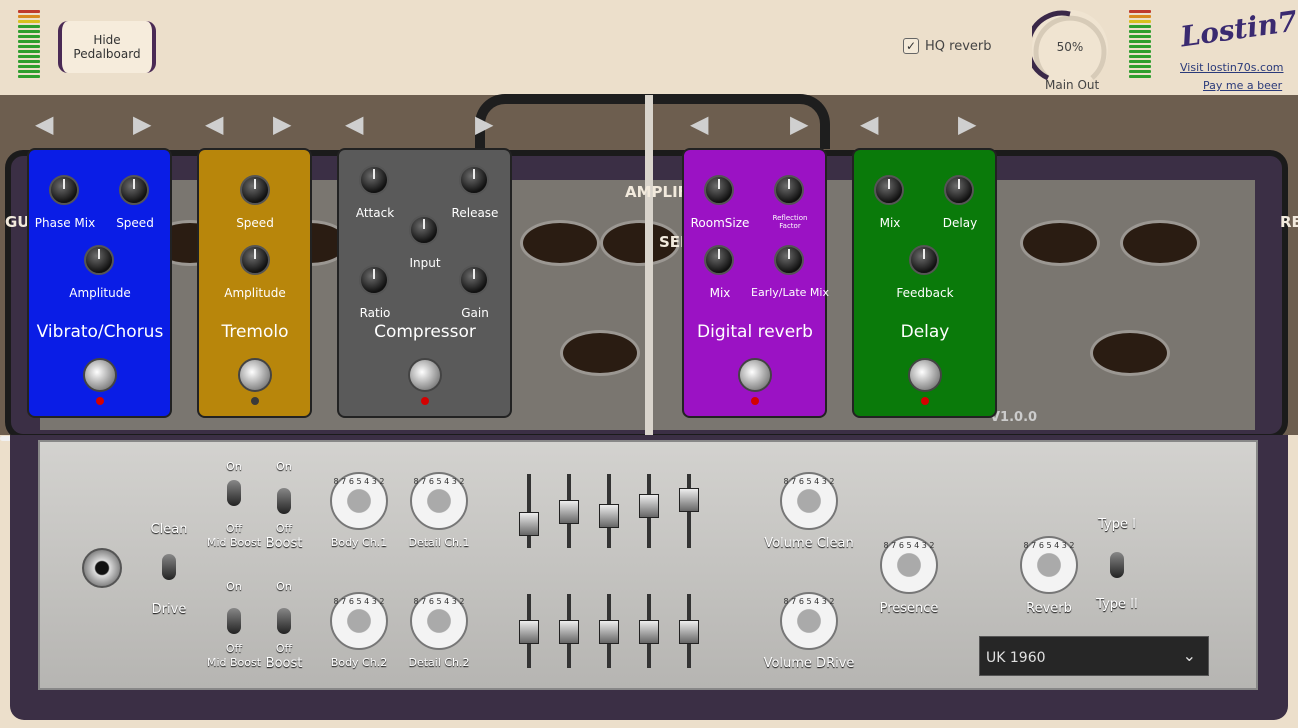 The width and height of the screenshot is (1298, 728). I want to click on knob-label: Gain, so click(475, 313).